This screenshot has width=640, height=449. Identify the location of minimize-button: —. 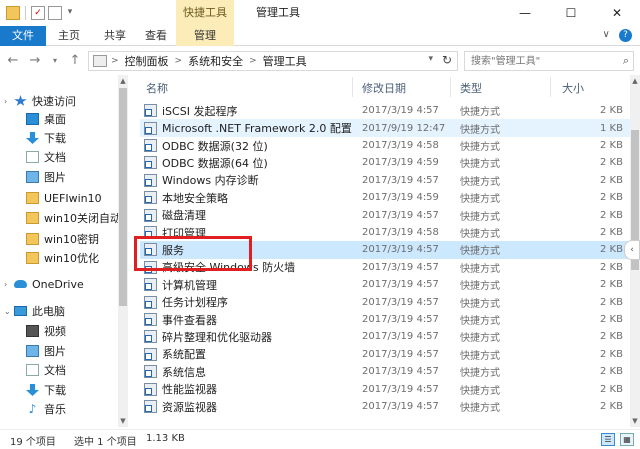
(525, 13).